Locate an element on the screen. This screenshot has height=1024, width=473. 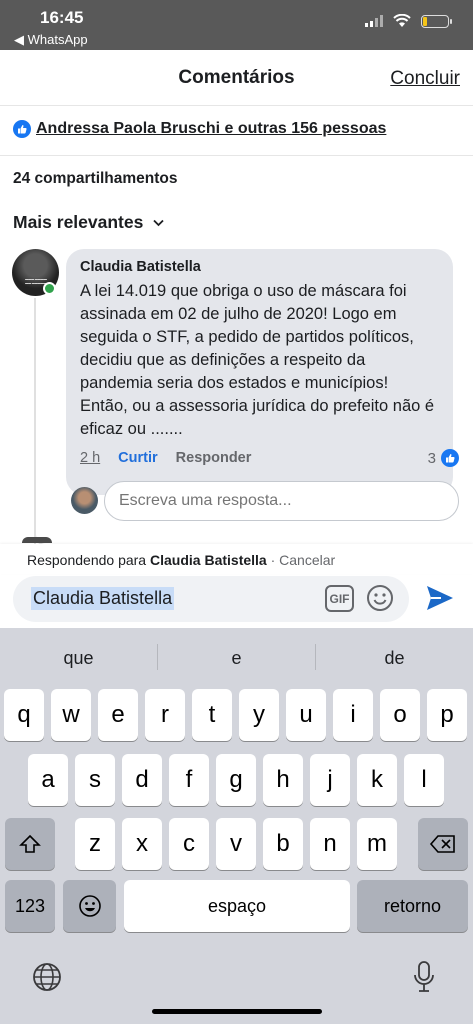
emoji-key is located at coordinates (89, 906).